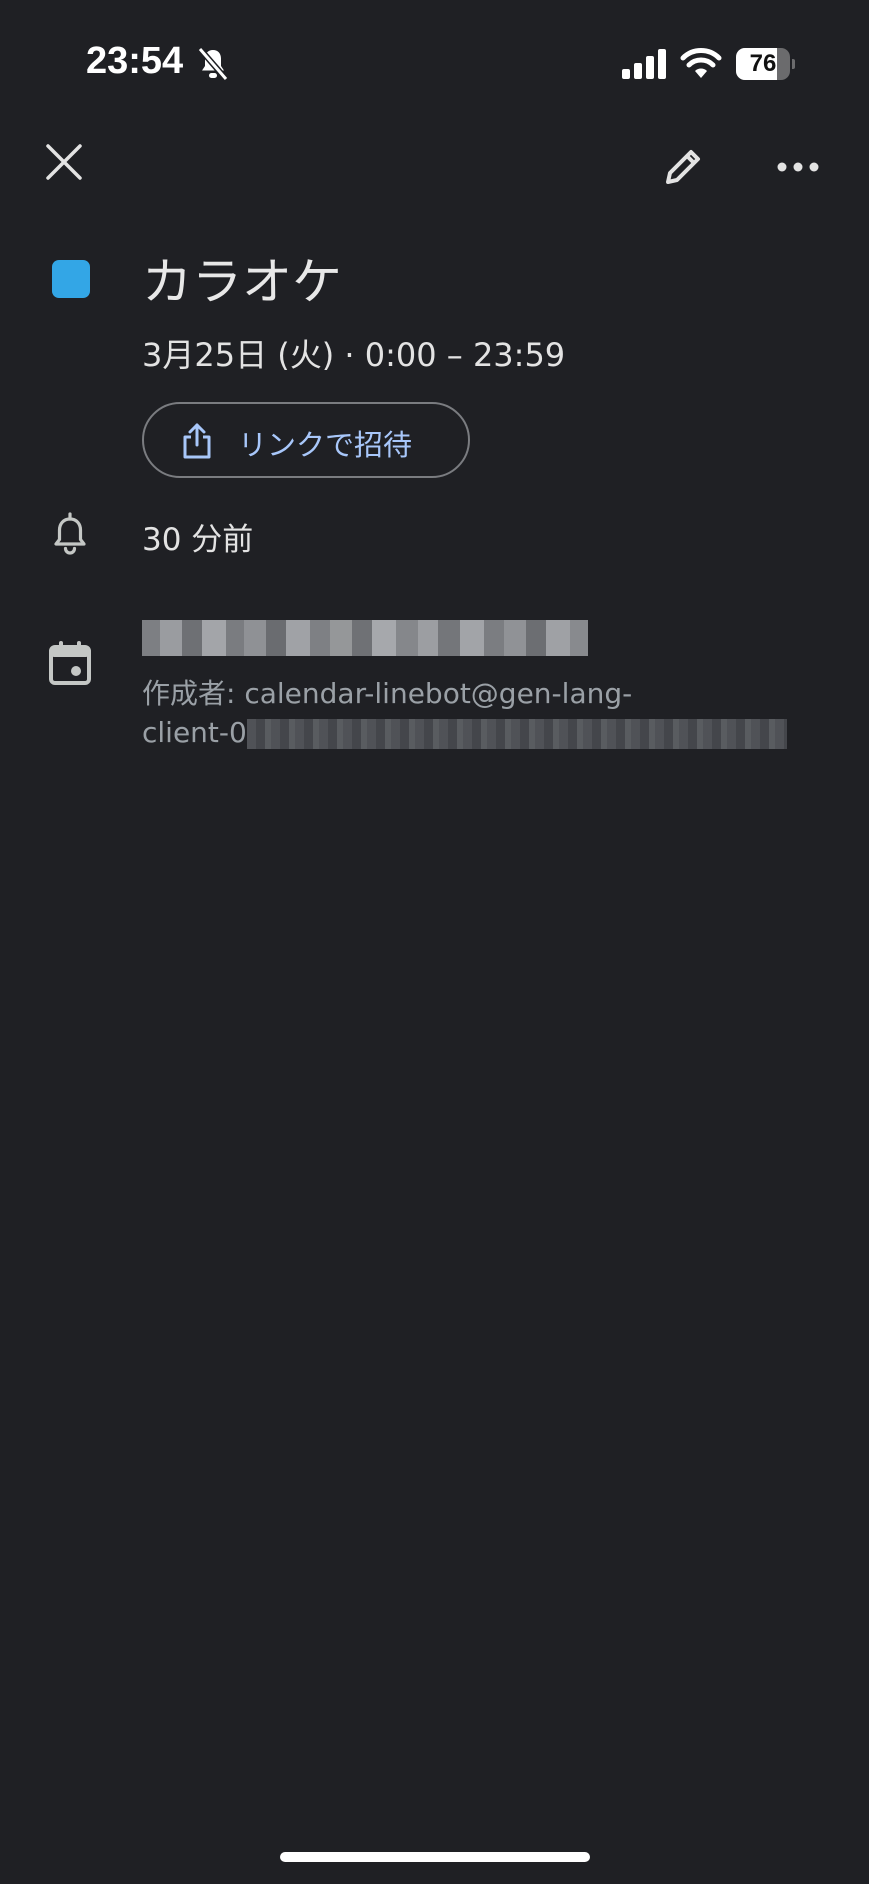 The height and width of the screenshot is (1884, 869). Describe the element at coordinates (70, 663) in the screenshot. I see `calendar-icon` at that location.